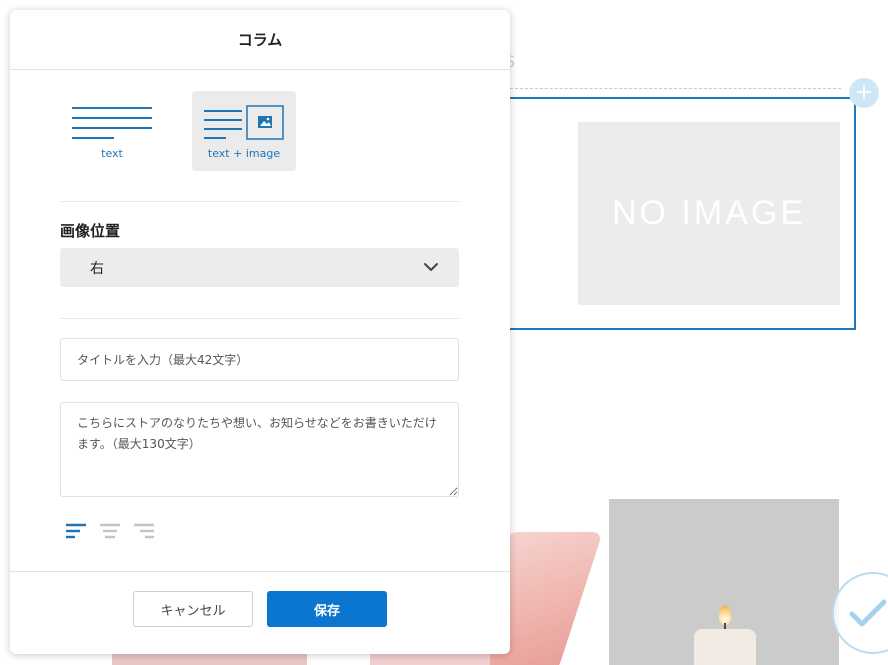 This screenshot has width=888, height=665. What do you see at coordinates (259, 267) in the screenshot?
I see `image-position-select: 右` at bounding box center [259, 267].